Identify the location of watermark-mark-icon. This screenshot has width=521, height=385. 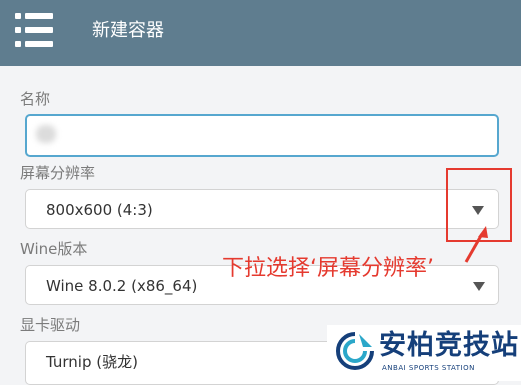
(355, 351).